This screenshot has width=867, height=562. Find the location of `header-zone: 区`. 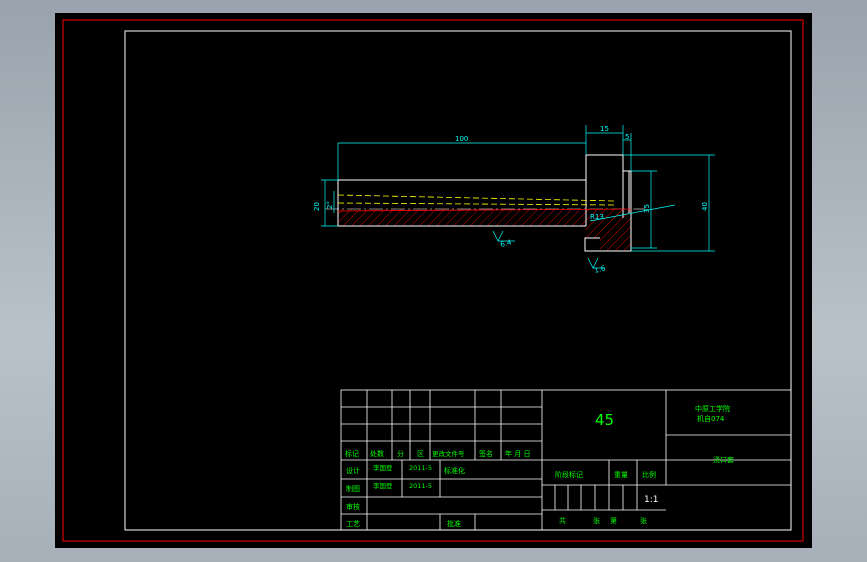

header-zone: 区 is located at coordinates (420, 454).